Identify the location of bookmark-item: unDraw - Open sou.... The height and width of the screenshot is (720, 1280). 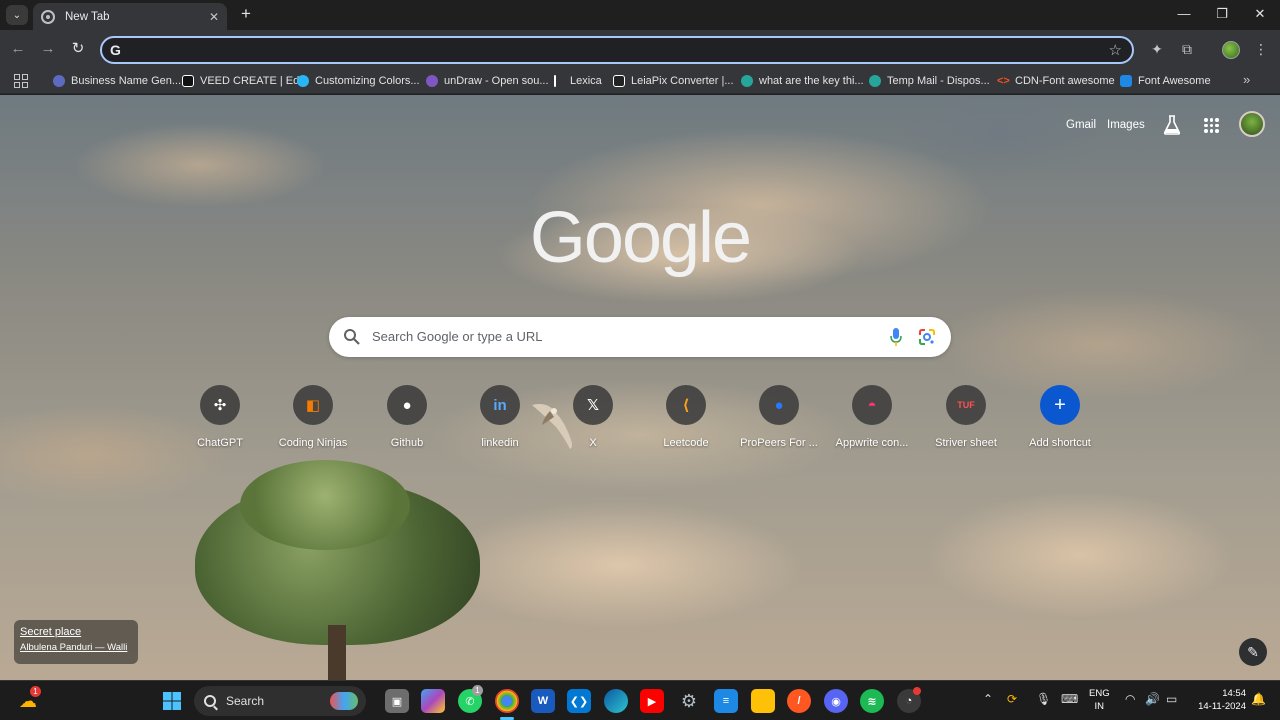
(487, 81).